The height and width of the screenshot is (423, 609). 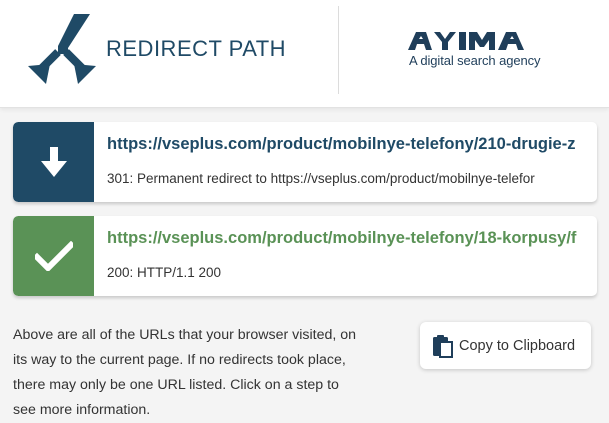 I want to click on partner-tagline: A digital search agency, so click(x=475, y=60).